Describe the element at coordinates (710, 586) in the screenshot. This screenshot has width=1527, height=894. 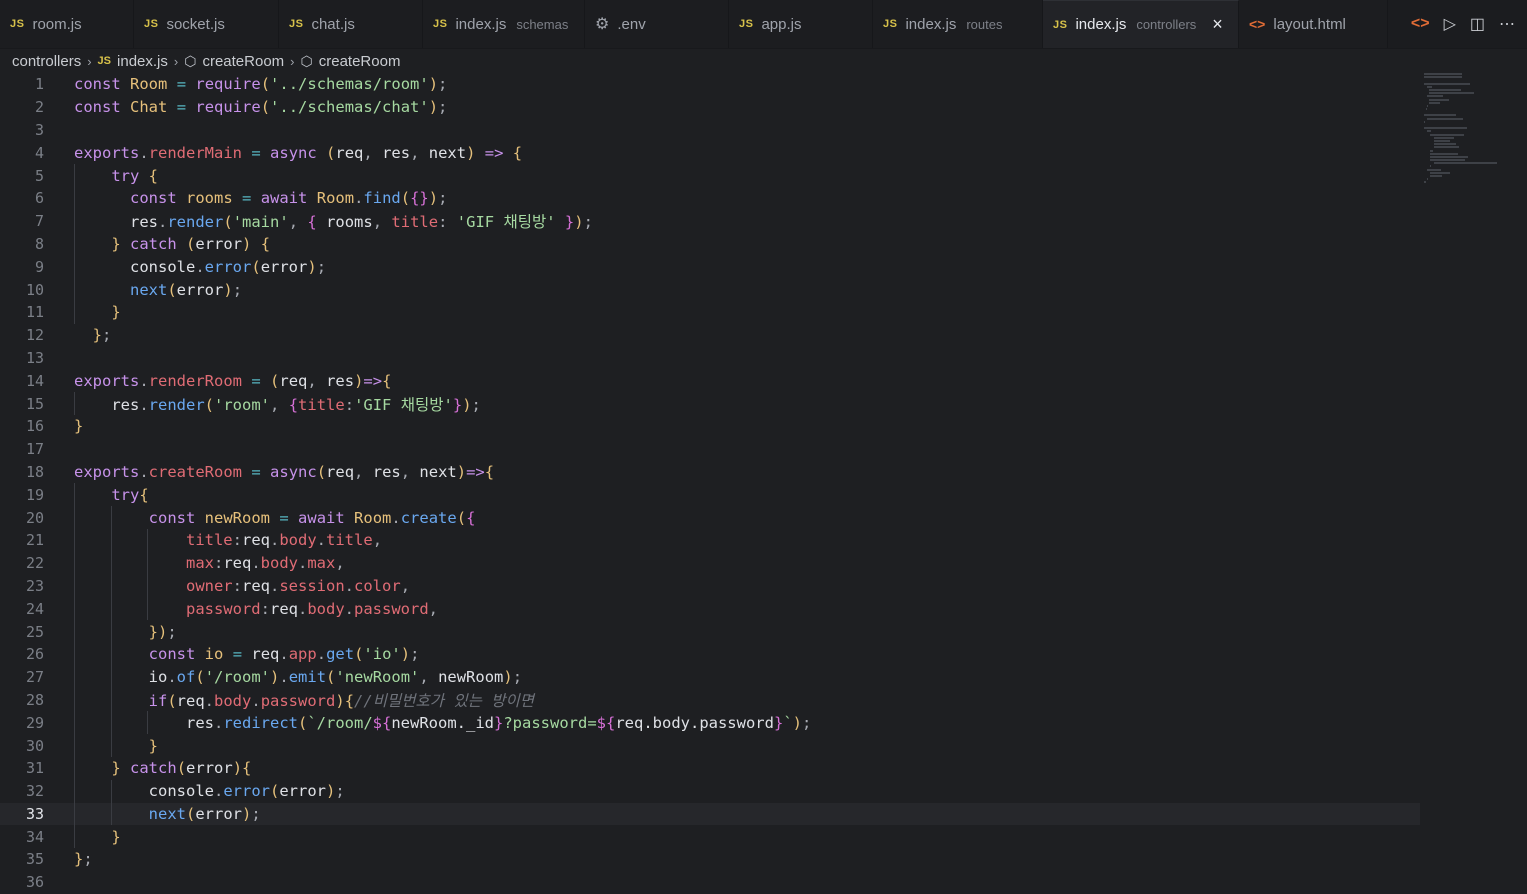
I see `code-line: 23 owner:req.session.color,` at that location.